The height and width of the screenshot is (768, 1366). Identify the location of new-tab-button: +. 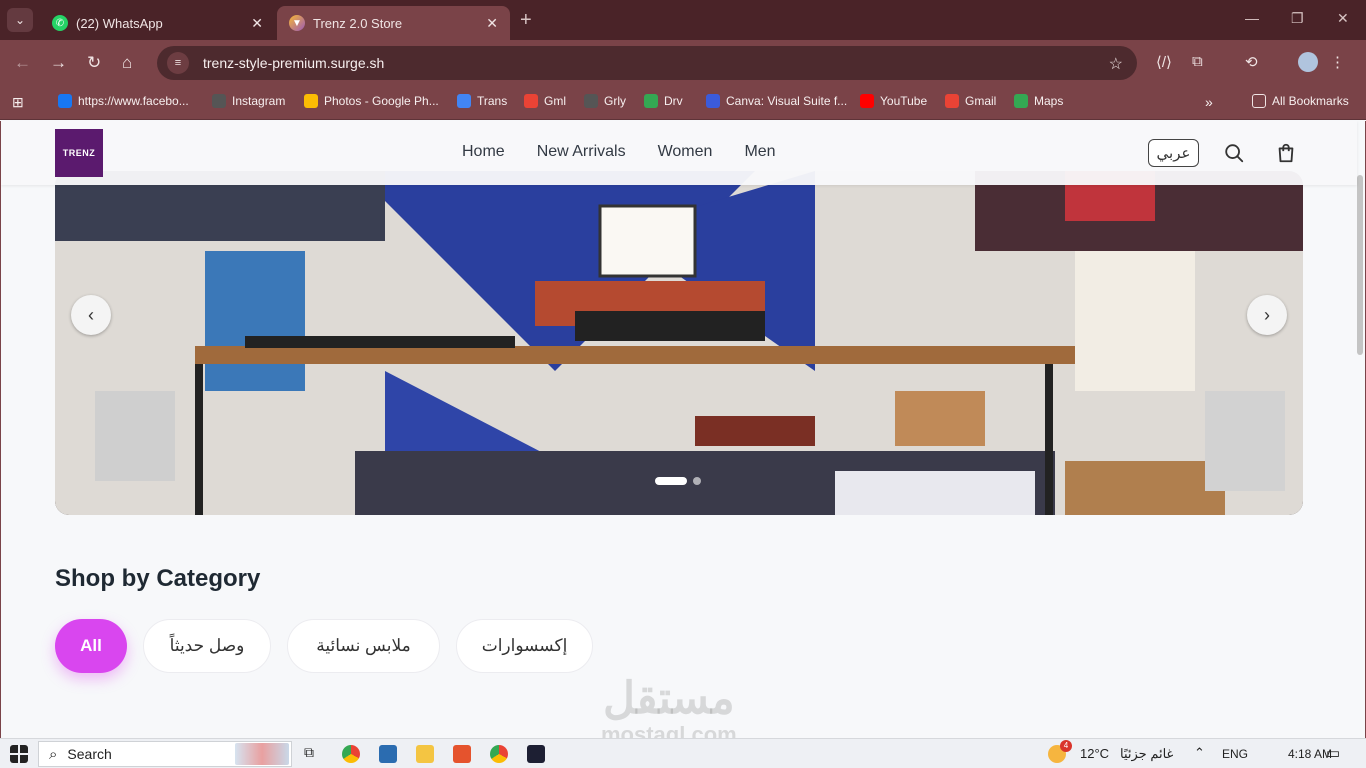
(526, 20).